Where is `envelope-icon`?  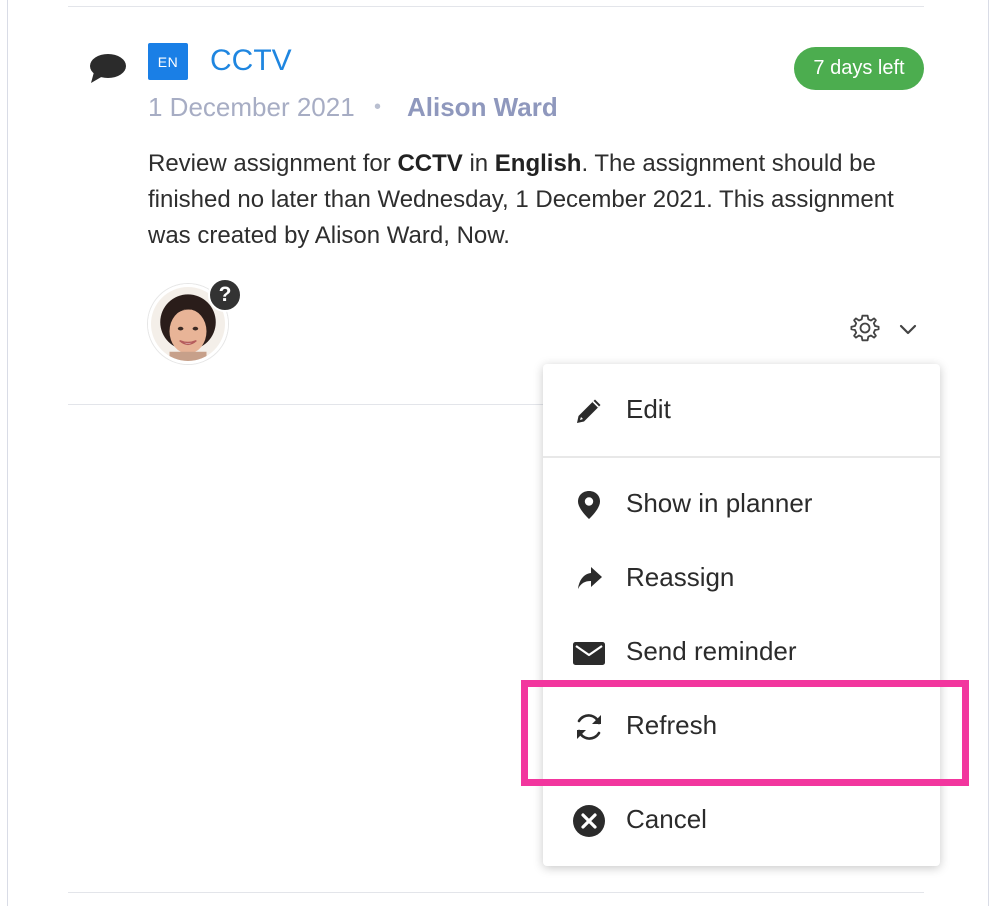
envelope-icon is located at coordinates (589, 653).